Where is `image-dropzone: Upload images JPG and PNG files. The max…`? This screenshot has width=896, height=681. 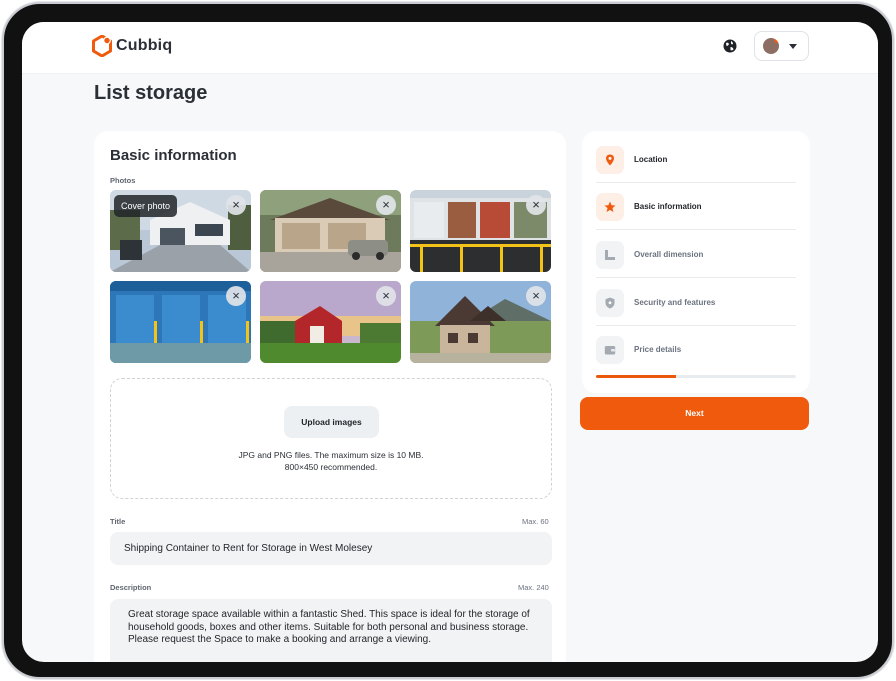 image-dropzone: Upload images JPG and PNG files. The max… is located at coordinates (331, 438).